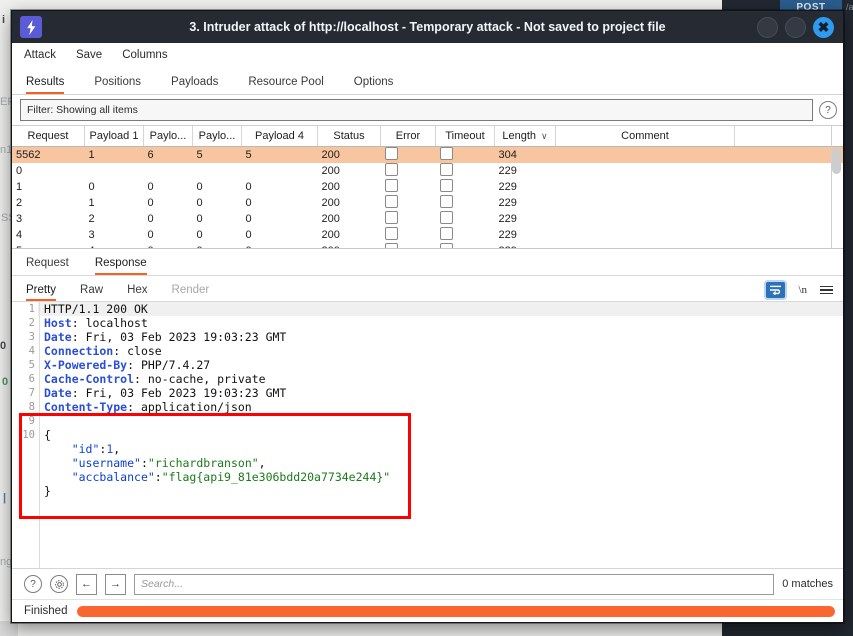 This screenshot has width=853, height=636. What do you see at coordinates (45, 85) in the screenshot?
I see `tab-results: Results` at bounding box center [45, 85].